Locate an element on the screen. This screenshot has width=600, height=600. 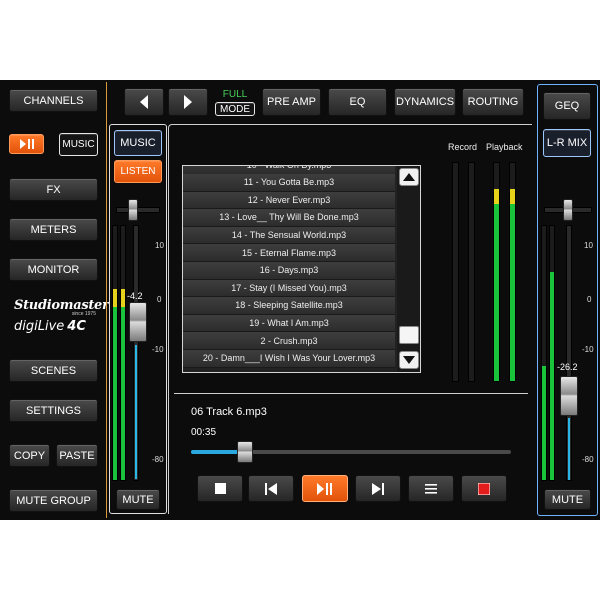
left-meter-2-fill is located at coordinates (123, 393).